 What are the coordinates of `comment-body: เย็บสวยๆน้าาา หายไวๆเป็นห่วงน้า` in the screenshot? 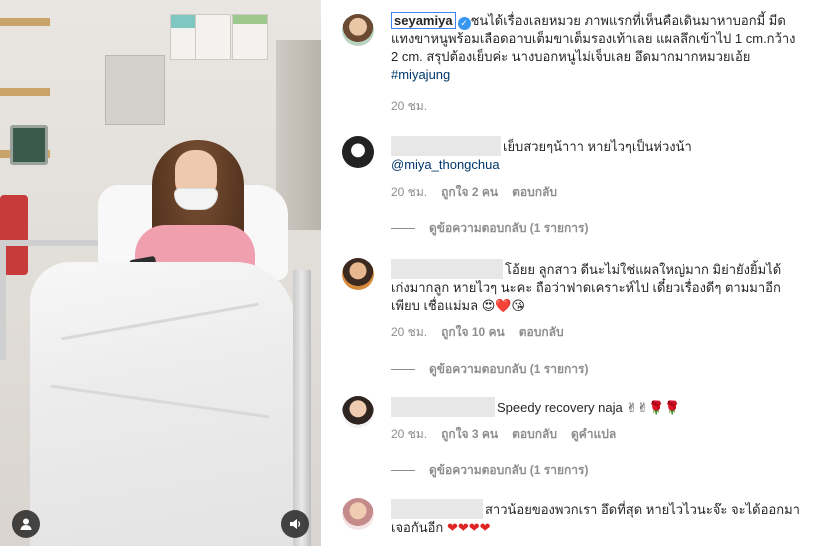 It's located at (597, 146).